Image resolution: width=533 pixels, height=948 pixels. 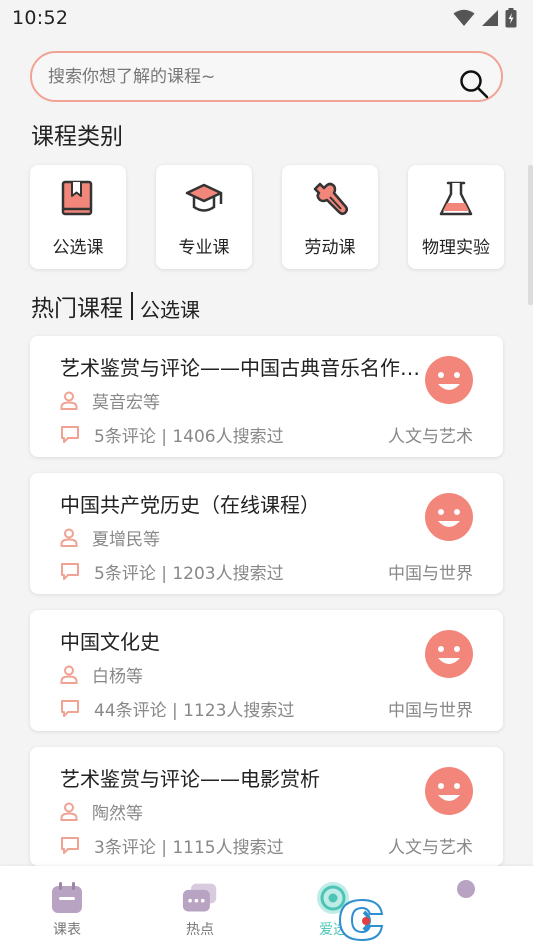 I want to click on hot-courses-header: 热门课程 公选课, so click(x=115, y=306).